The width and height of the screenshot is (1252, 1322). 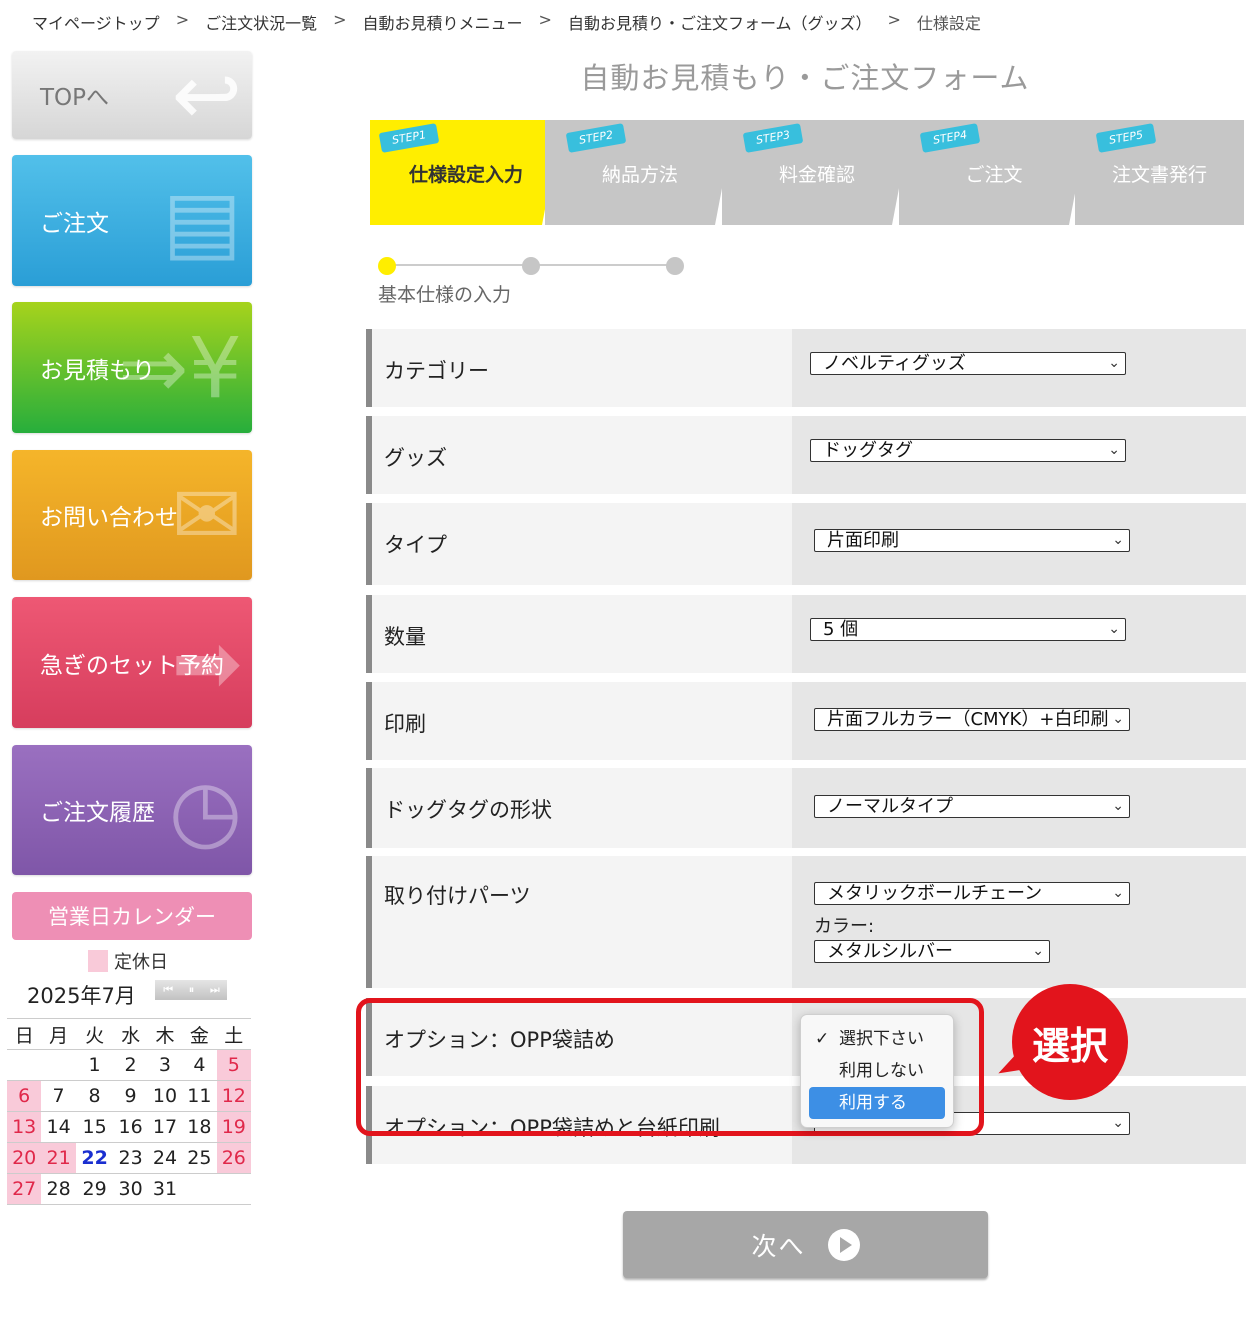 What do you see at coordinates (165, 1034) in the screenshot?
I see `calendar-weekday: 木` at bounding box center [165, 1034].